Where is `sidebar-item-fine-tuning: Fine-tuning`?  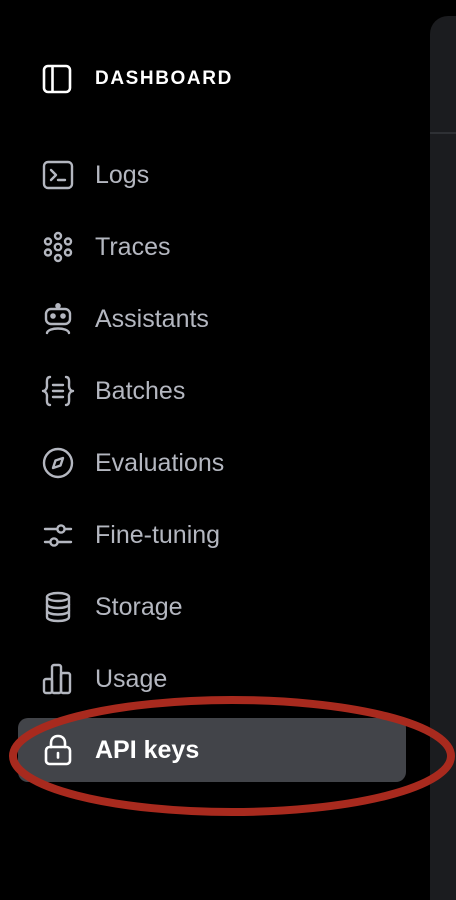
sidebar-item-fine-tuning: Fine-tuning is located at coordinates (212, 535).